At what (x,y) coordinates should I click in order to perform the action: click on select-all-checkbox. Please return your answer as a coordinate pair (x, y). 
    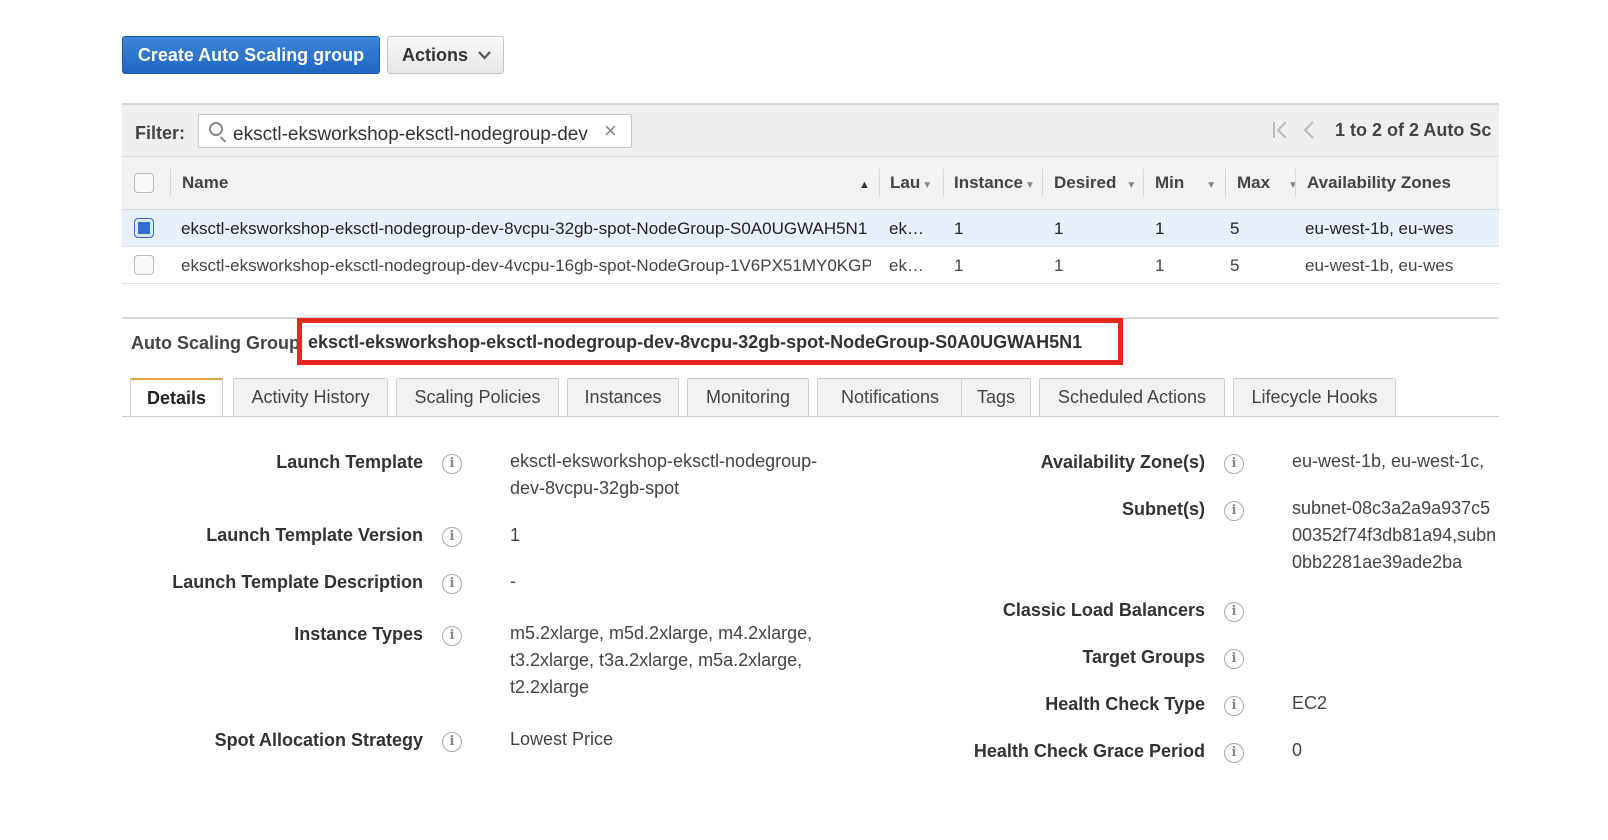
    Looking at the image, I should click on (144, 183).